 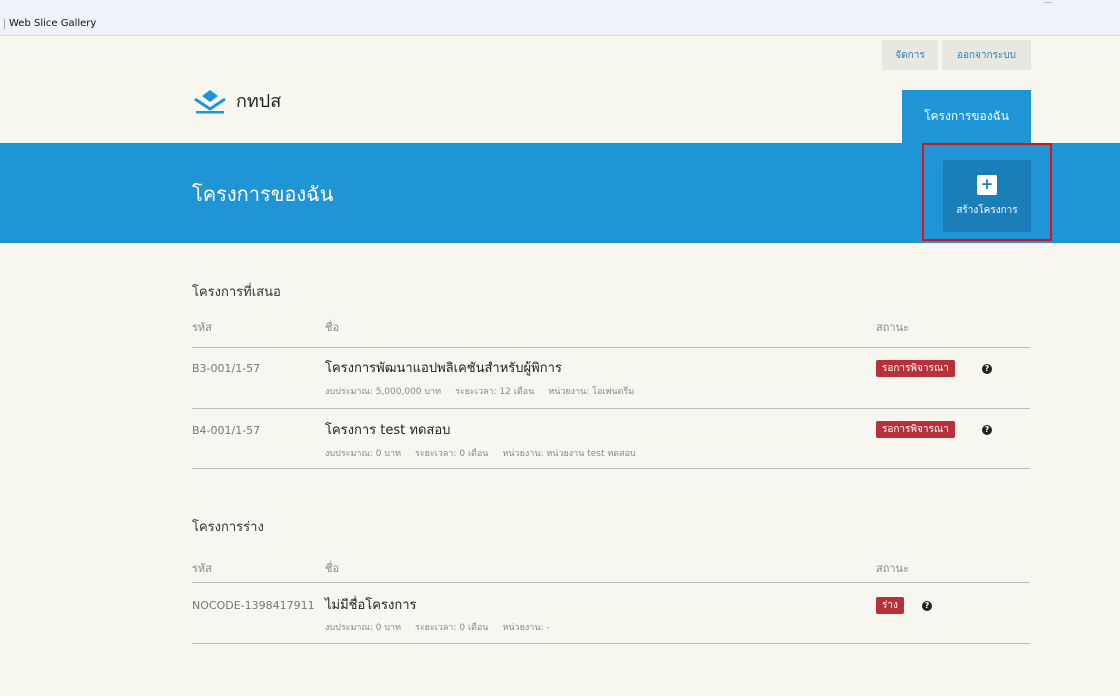 What do you see at coordinates (387, 429) in the screenshot?
I see `project-name: โครงการ test ทดสอบ` at bounding box center [387, 429].